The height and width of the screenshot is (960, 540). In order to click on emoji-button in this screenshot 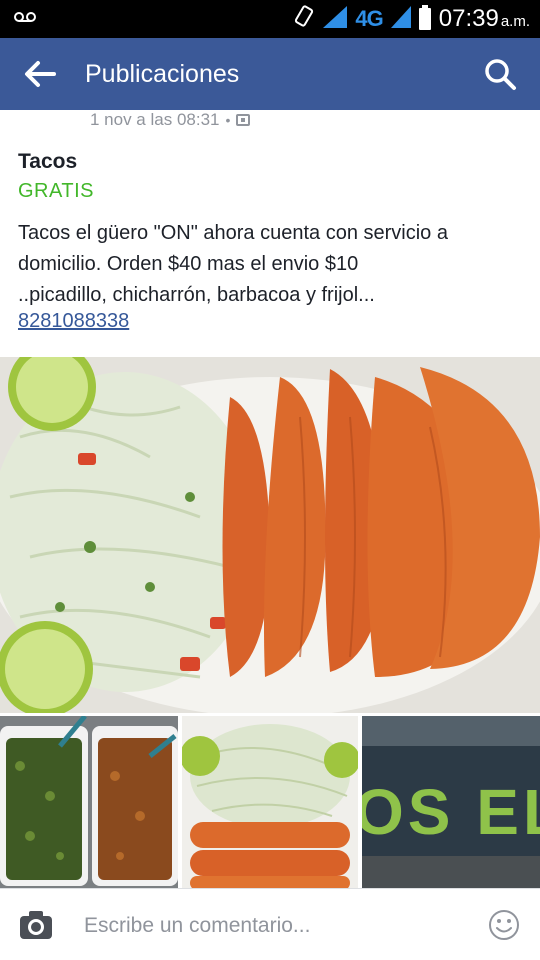, I will do `click(504, 925)`.